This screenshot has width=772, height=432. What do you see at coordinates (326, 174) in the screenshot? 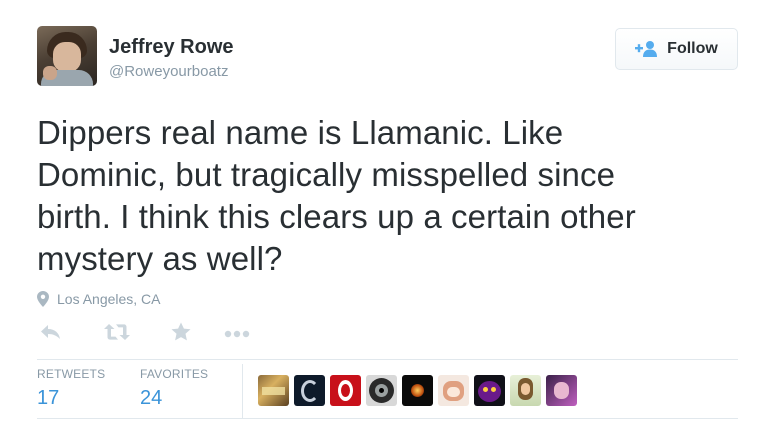
I see `tweet-text-line: Dominic, but tragically misspelled since` at bounding box center [326, 174].